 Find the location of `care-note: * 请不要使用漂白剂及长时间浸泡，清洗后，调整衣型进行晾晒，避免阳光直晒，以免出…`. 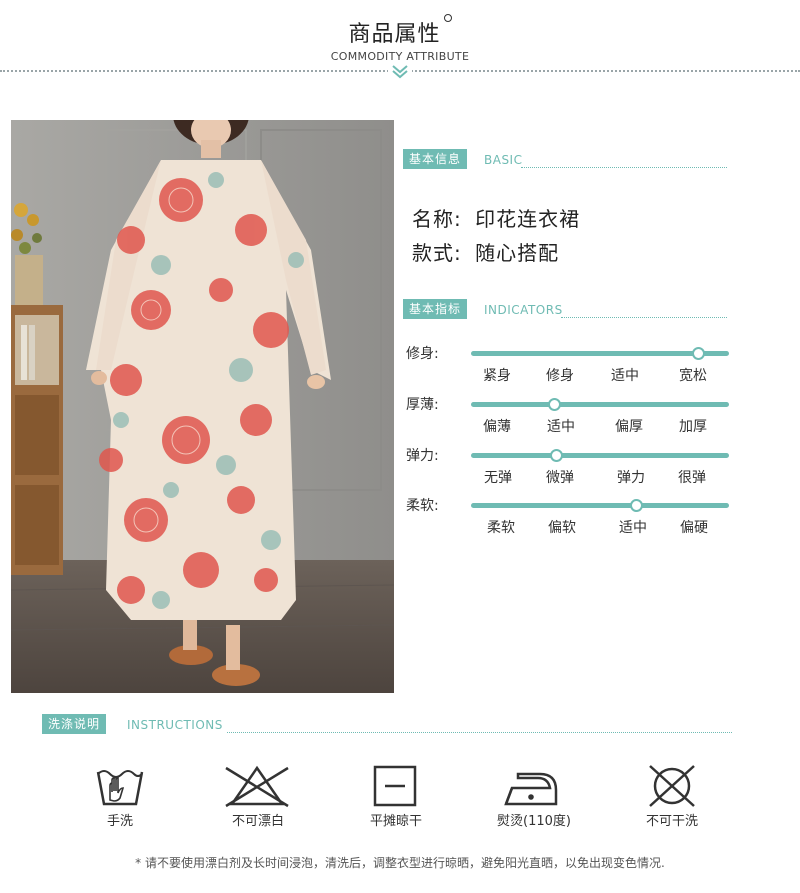

care-note: * 请不要使用漂白剂及长时间浸泡，清洗后，调整衣型进行晾晒，避免阳光直晒，以免出… is located at coordinates (400, 863).